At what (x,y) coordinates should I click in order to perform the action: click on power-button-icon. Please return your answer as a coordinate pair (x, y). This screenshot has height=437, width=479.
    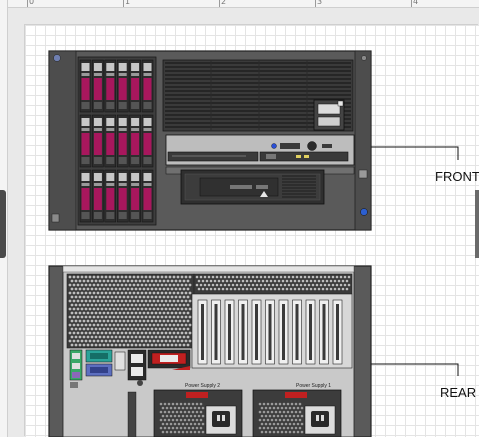
    Looking at the image, I should click on (312, 146).